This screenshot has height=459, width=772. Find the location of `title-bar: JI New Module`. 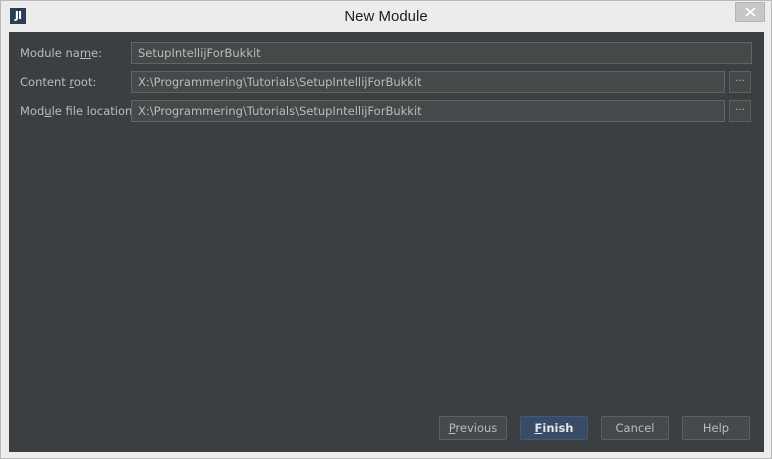

title-bar: JI New Module is located at coordinates (386, 16).